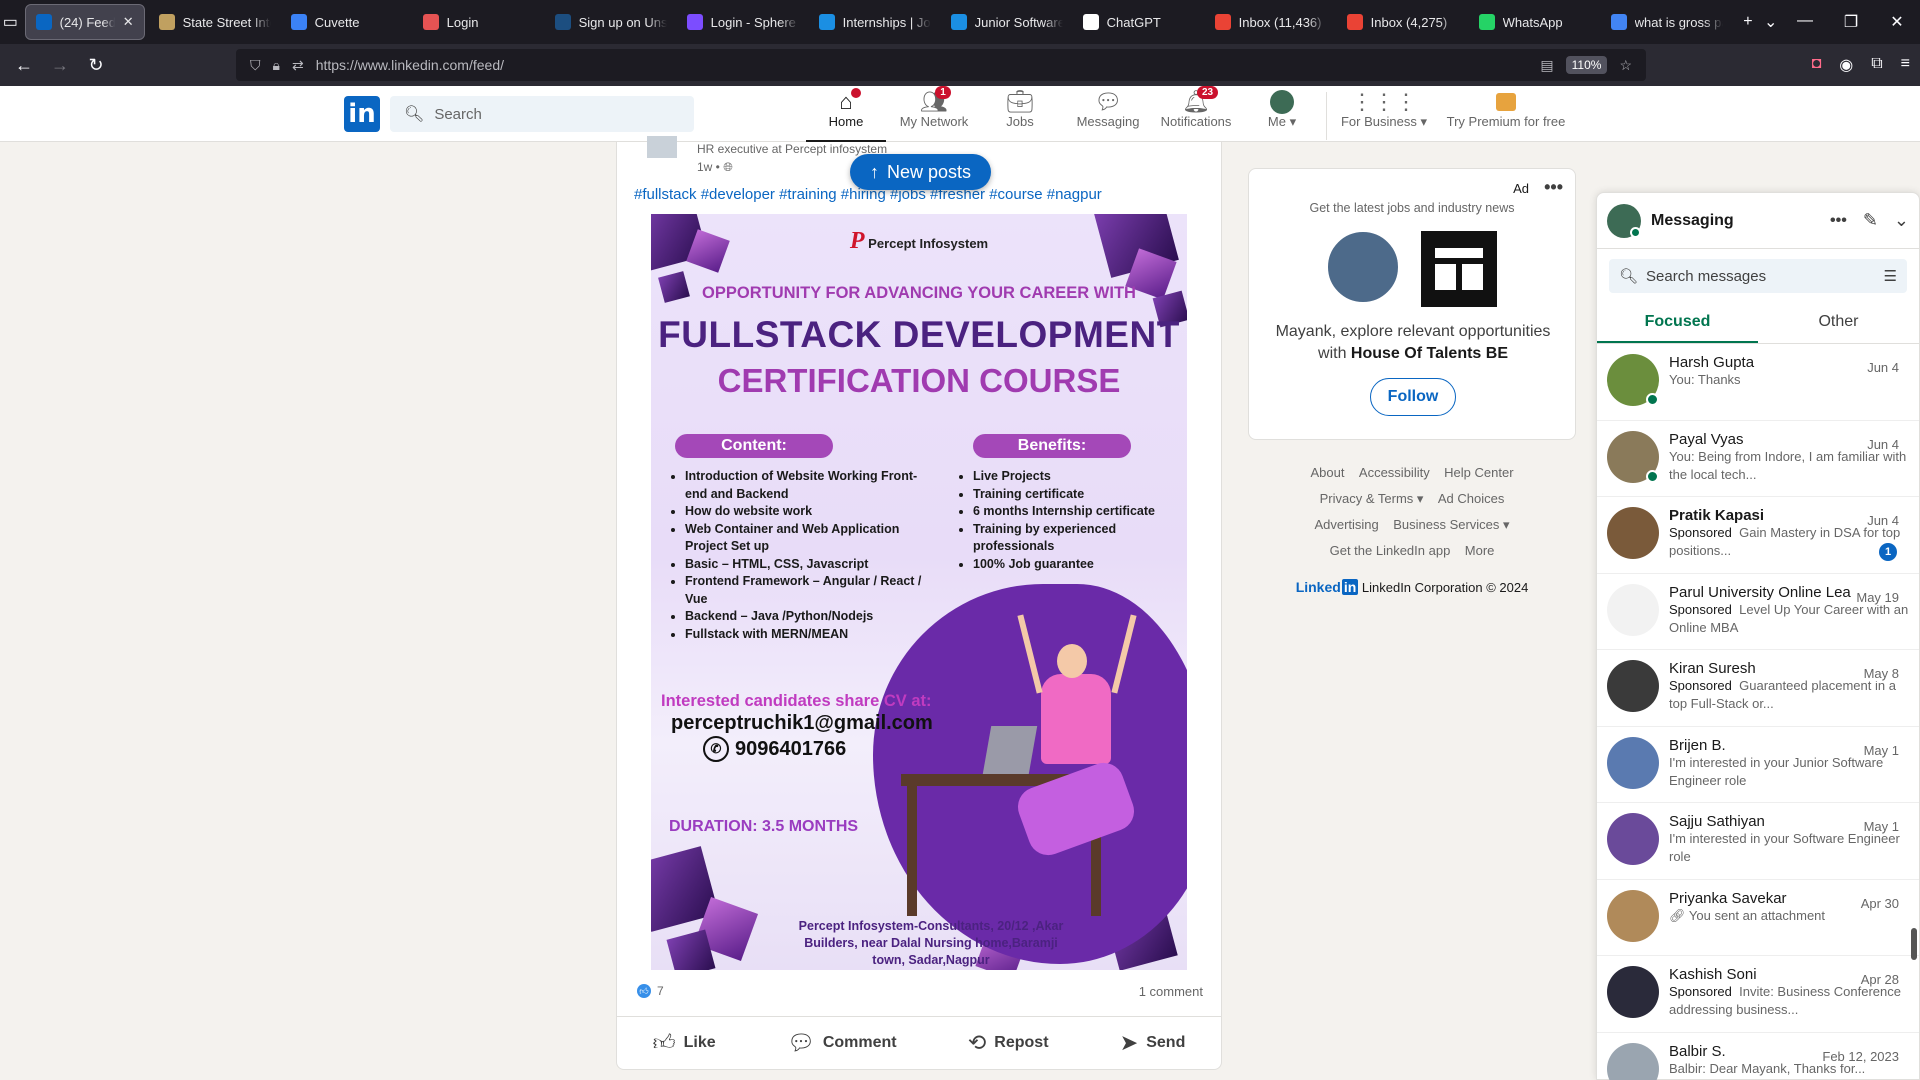 This screenshot has height=1080, width=1920. Describe the element at coordinates (644, 991) in the screenshot. I see `like-reaction-icon: 👍︎` at that location.